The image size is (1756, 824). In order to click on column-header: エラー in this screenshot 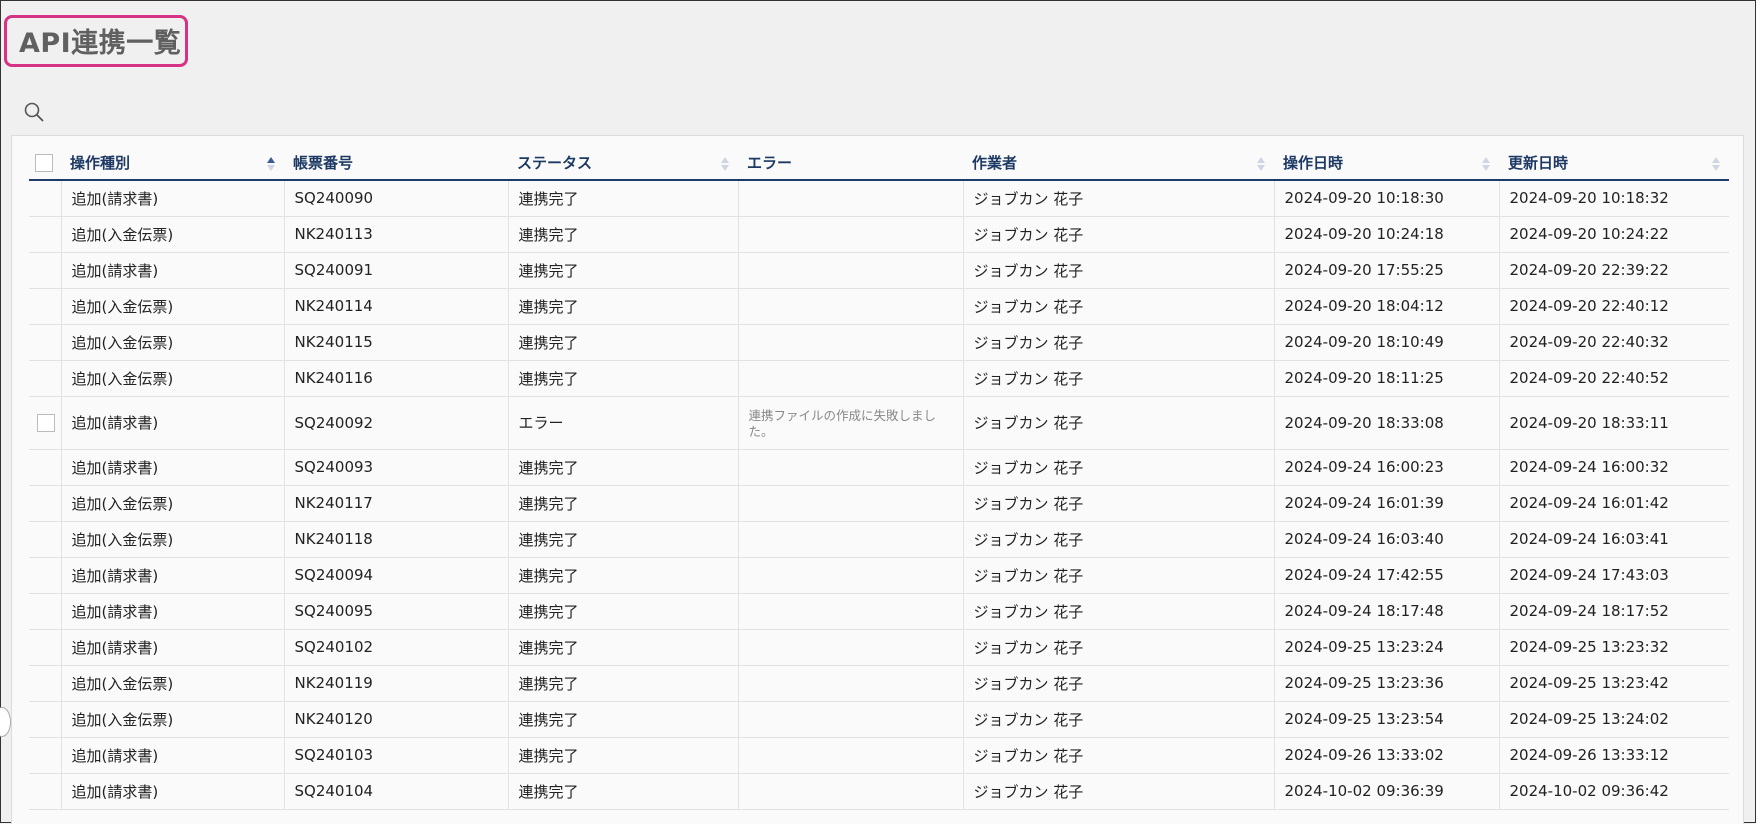, I will do `click(850, 163)`.